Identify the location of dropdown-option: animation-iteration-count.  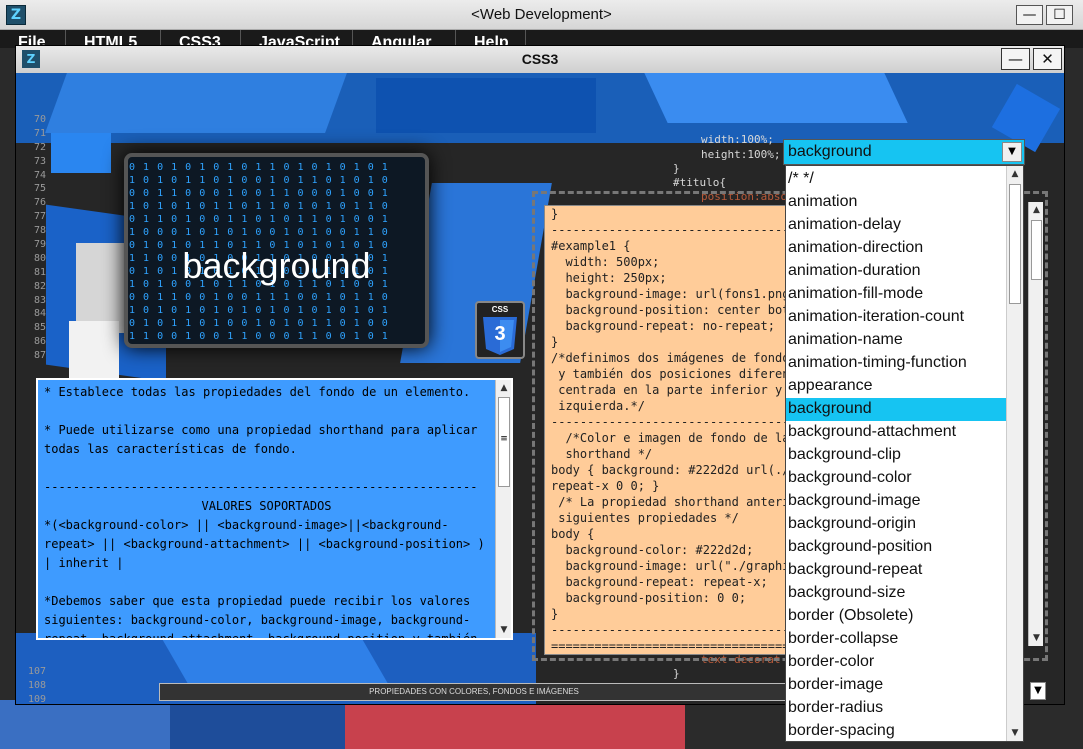
(896, 317).